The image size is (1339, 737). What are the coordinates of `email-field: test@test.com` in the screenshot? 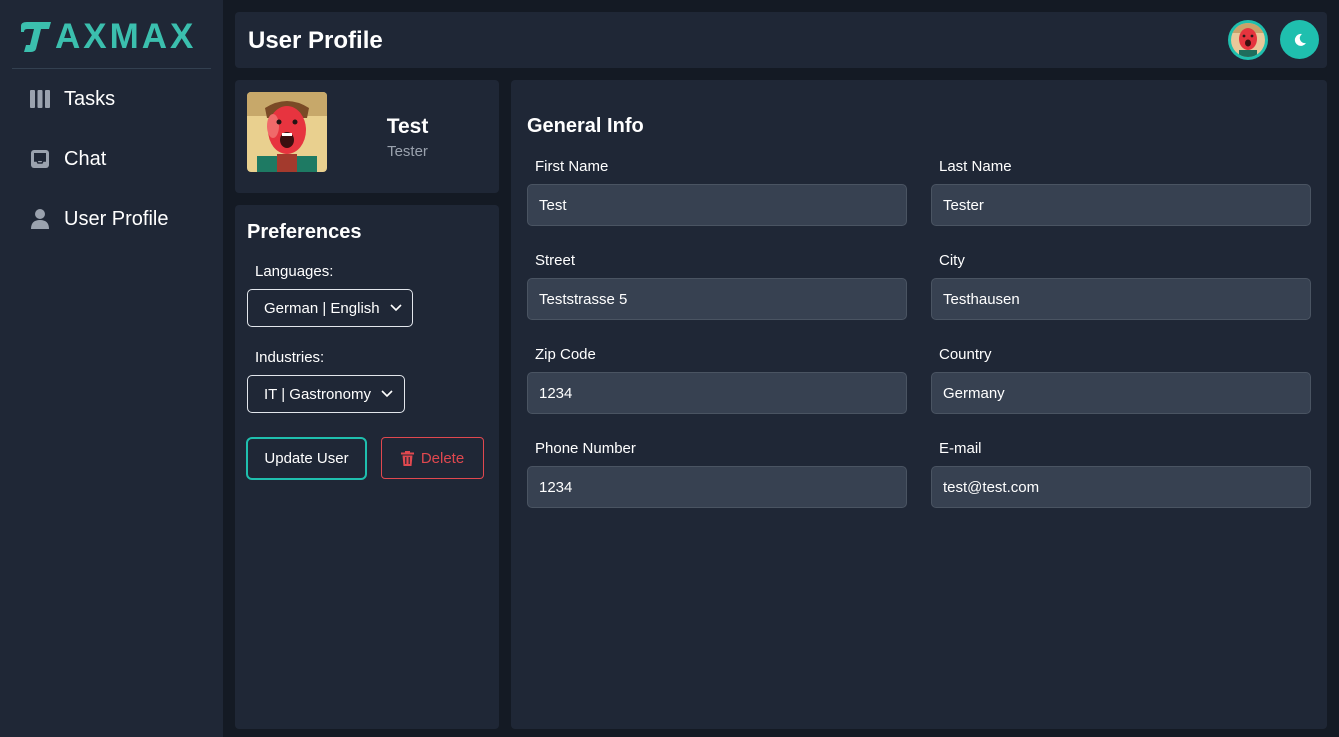 It's located at (1121, 487).